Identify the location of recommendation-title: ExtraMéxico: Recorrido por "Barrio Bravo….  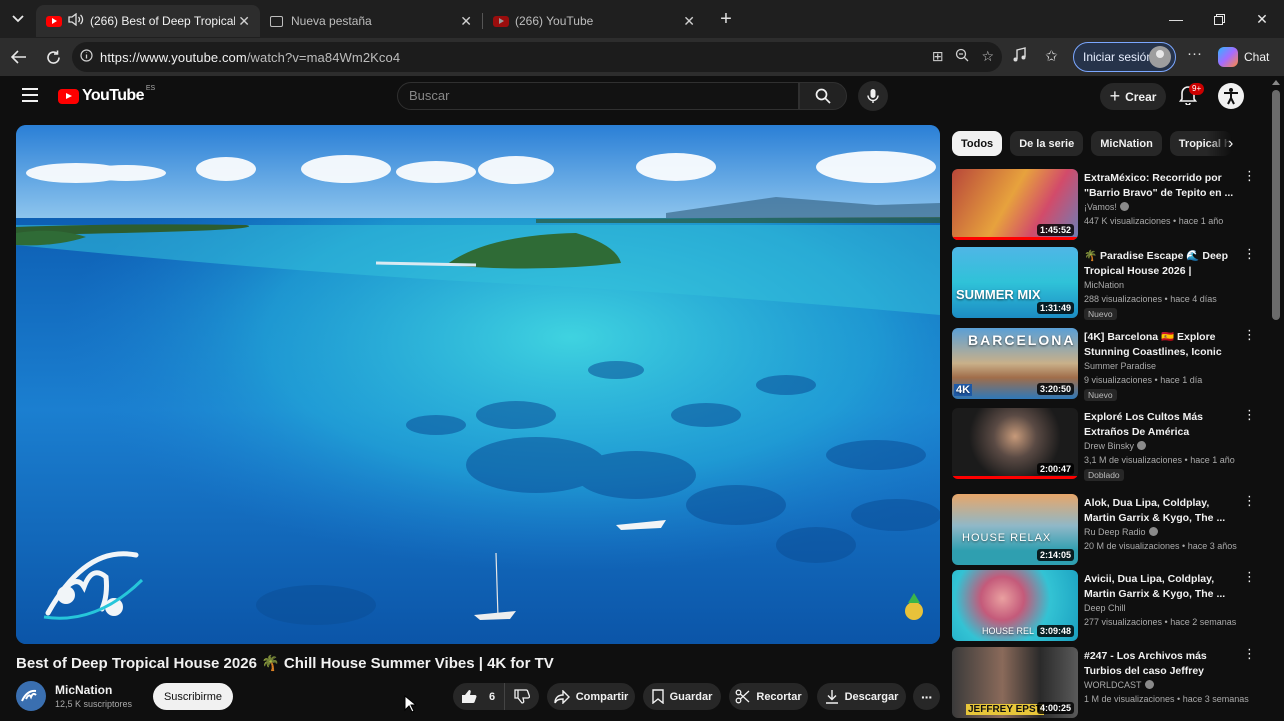
(1160, 186).